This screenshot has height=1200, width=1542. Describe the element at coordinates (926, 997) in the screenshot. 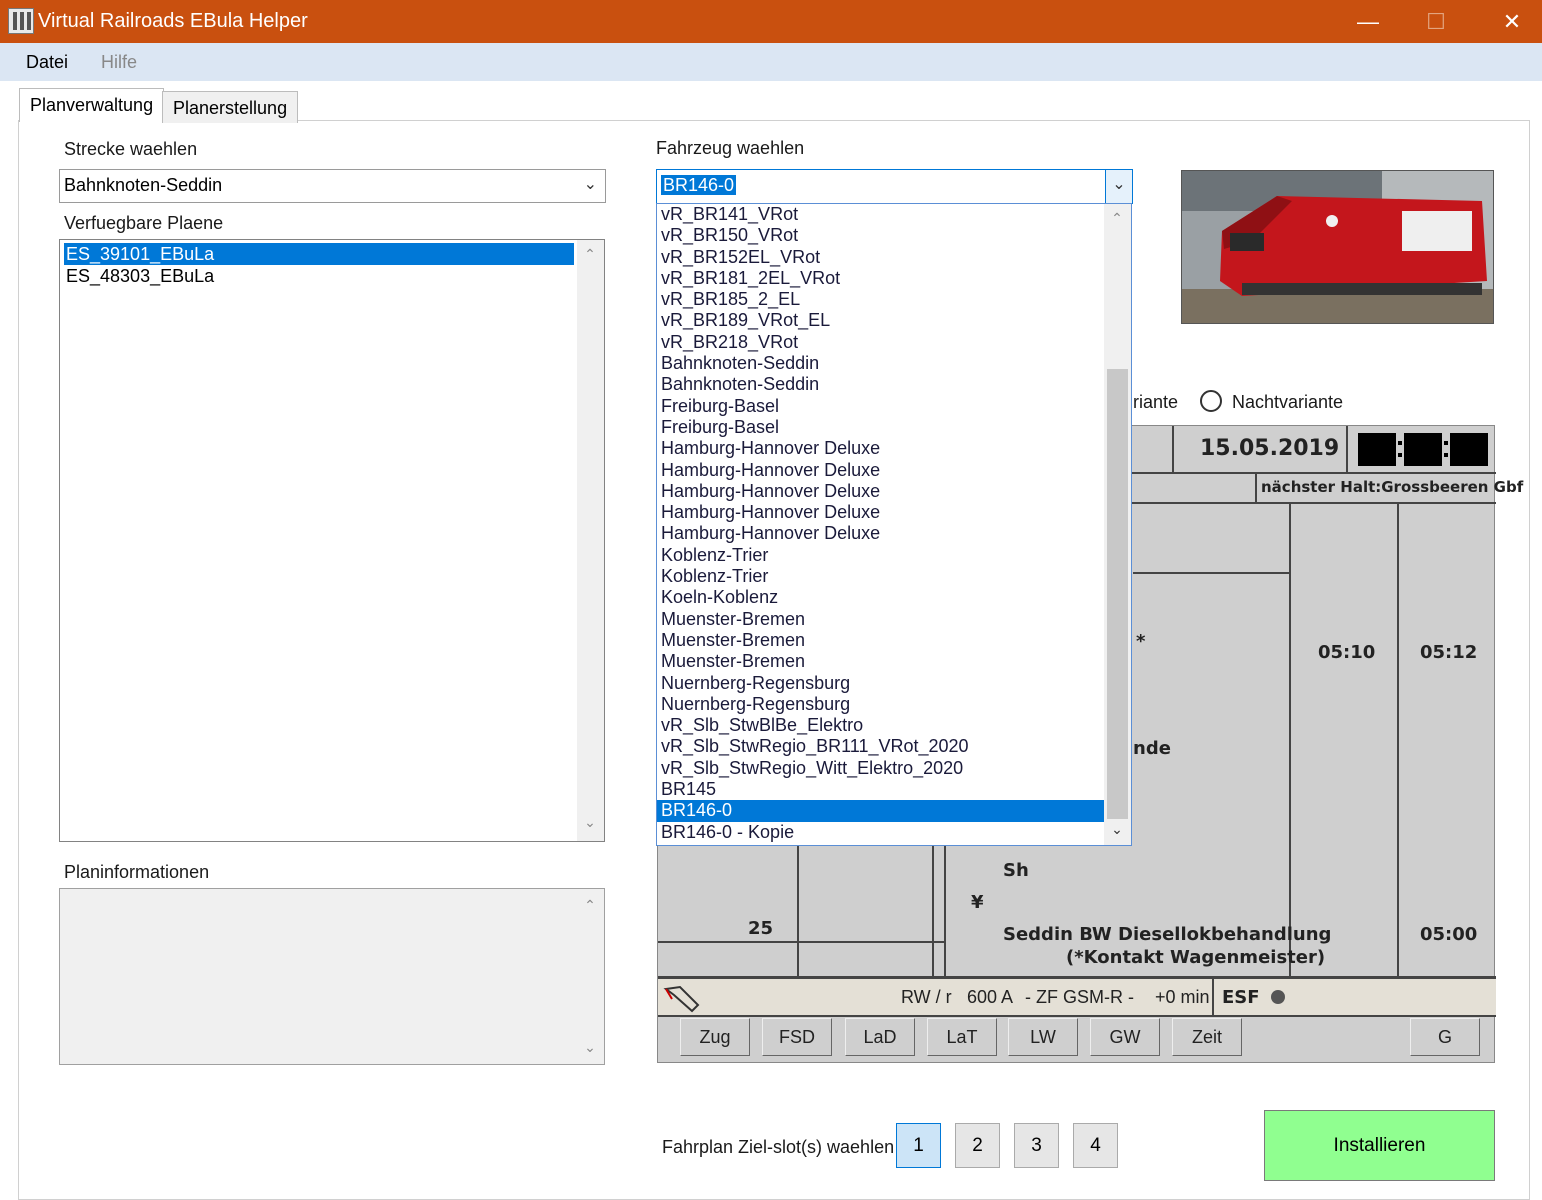

I see `status-rw: RW / r` at that location.